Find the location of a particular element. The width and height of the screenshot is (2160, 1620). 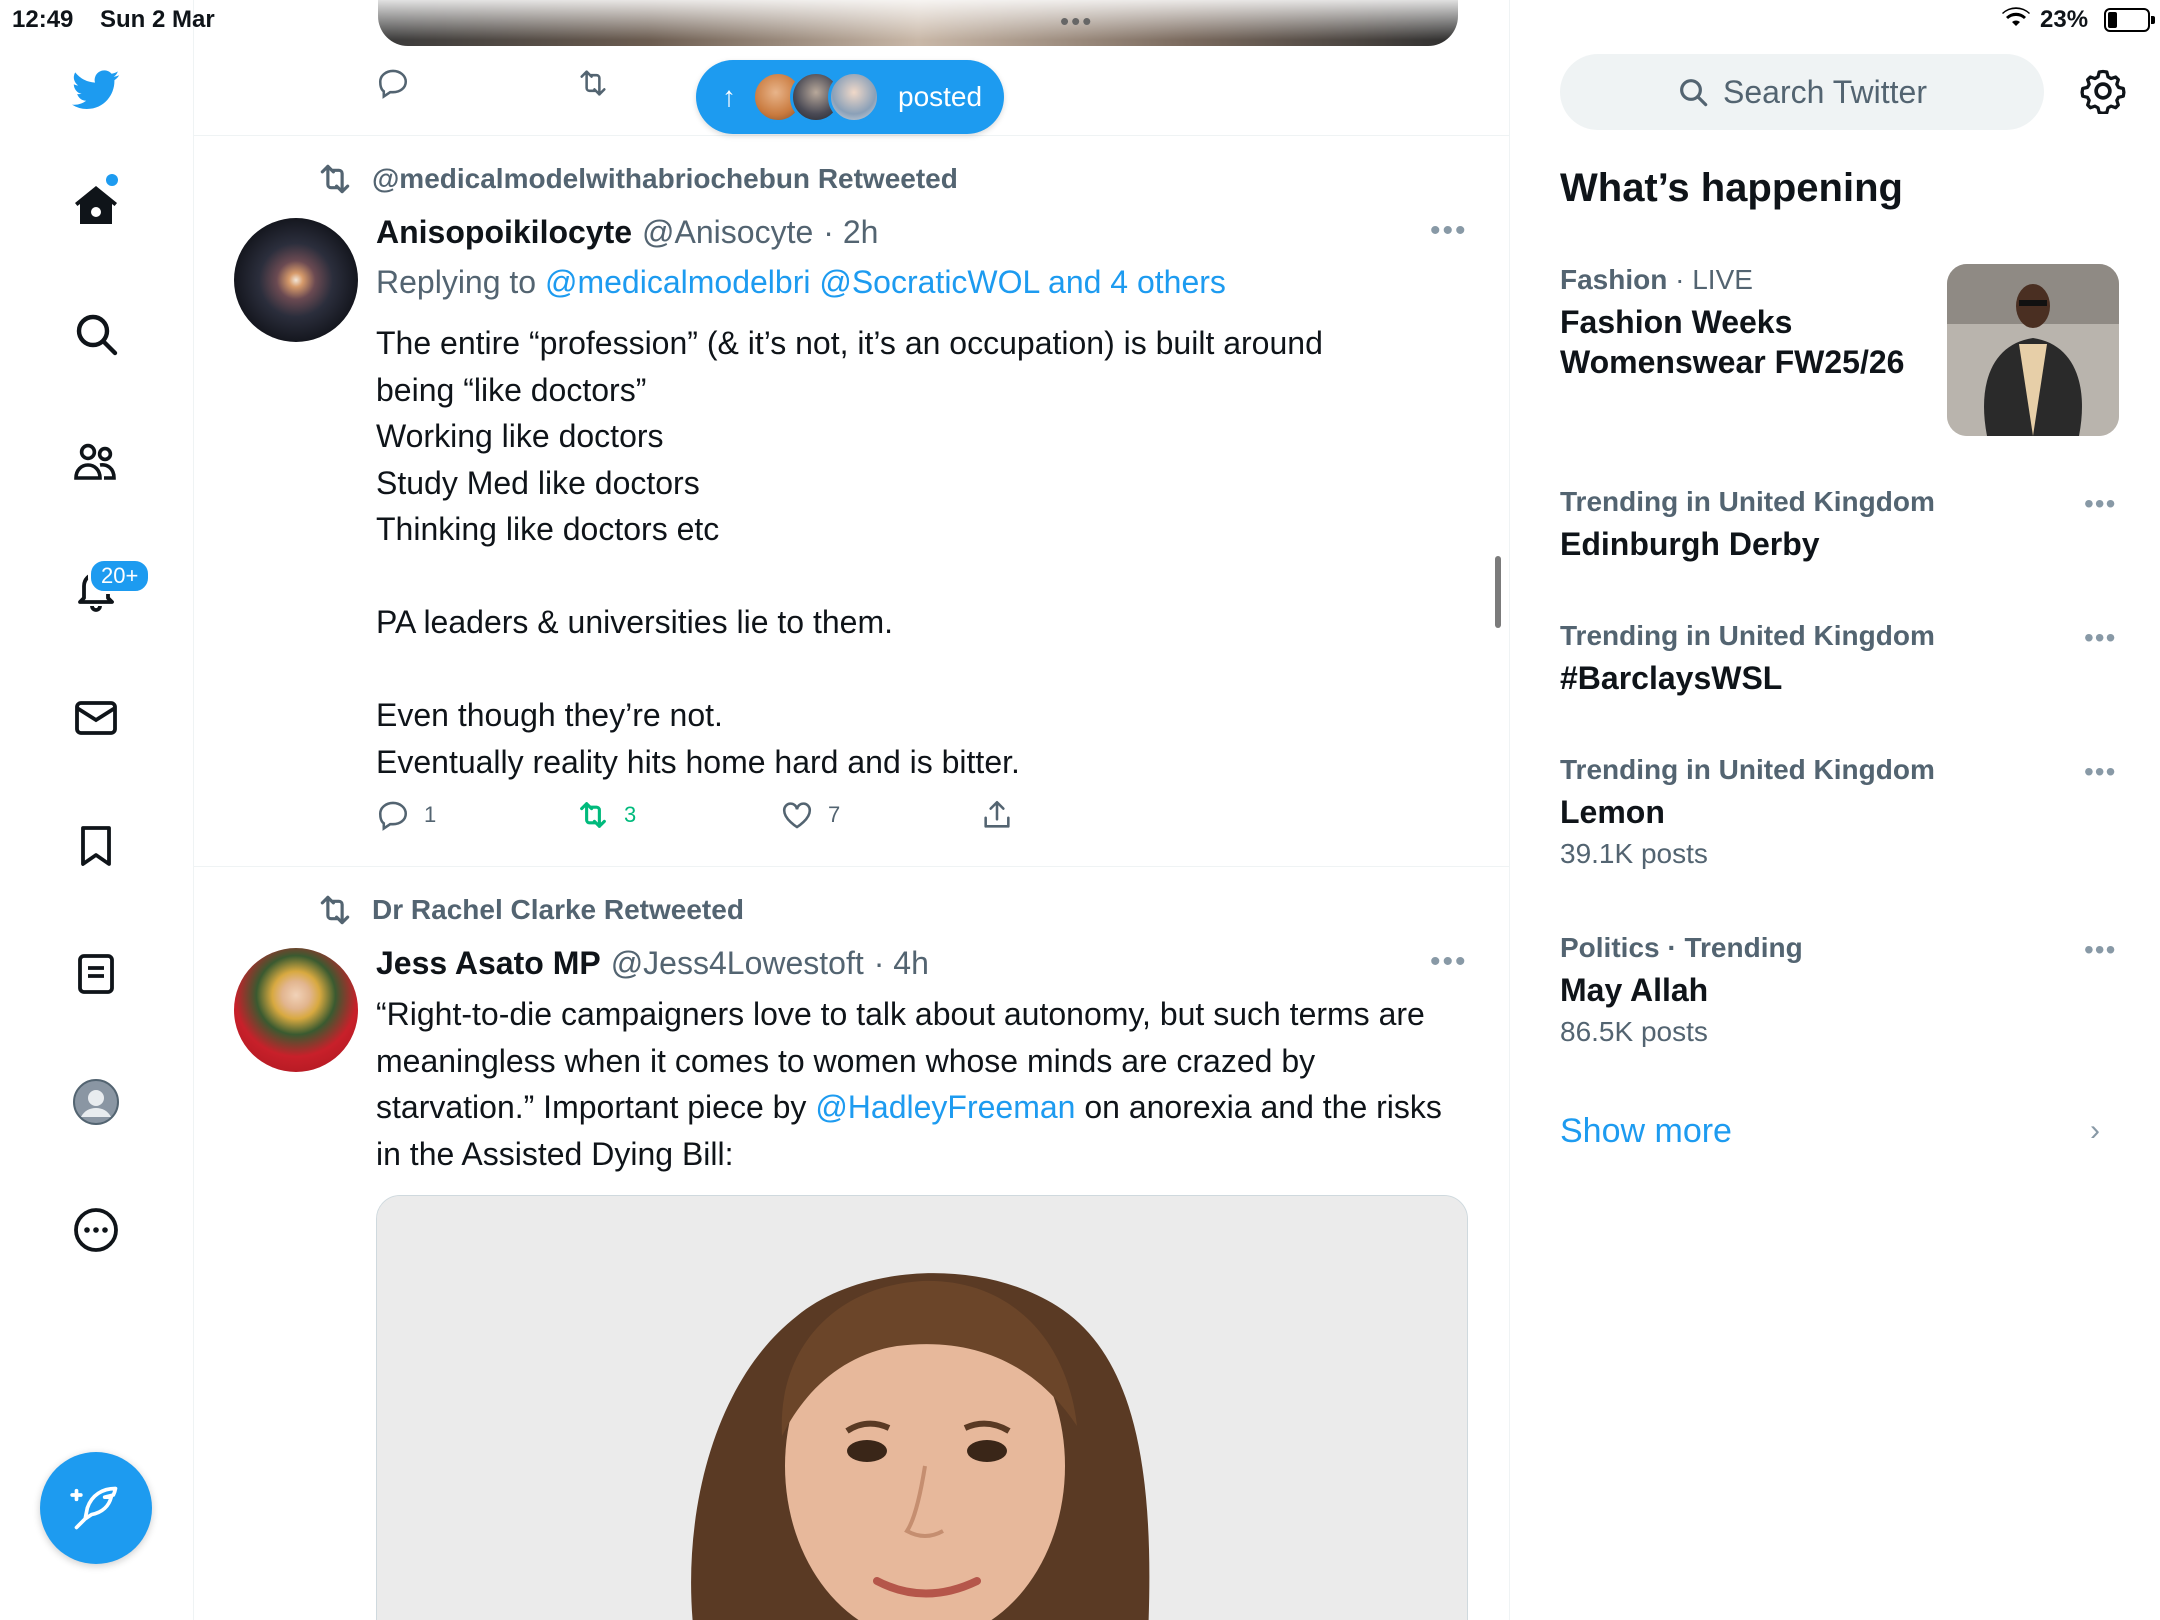

share-button is located at coordinates (997, 815).